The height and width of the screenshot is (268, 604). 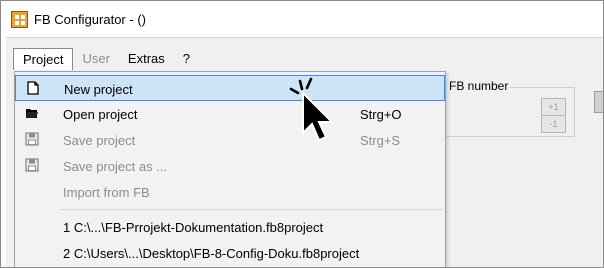 What do you see at coordinates (553, 107) in the screenshot?
I see `fb-number-increment-button: +1` at bounding box center [553, 107].